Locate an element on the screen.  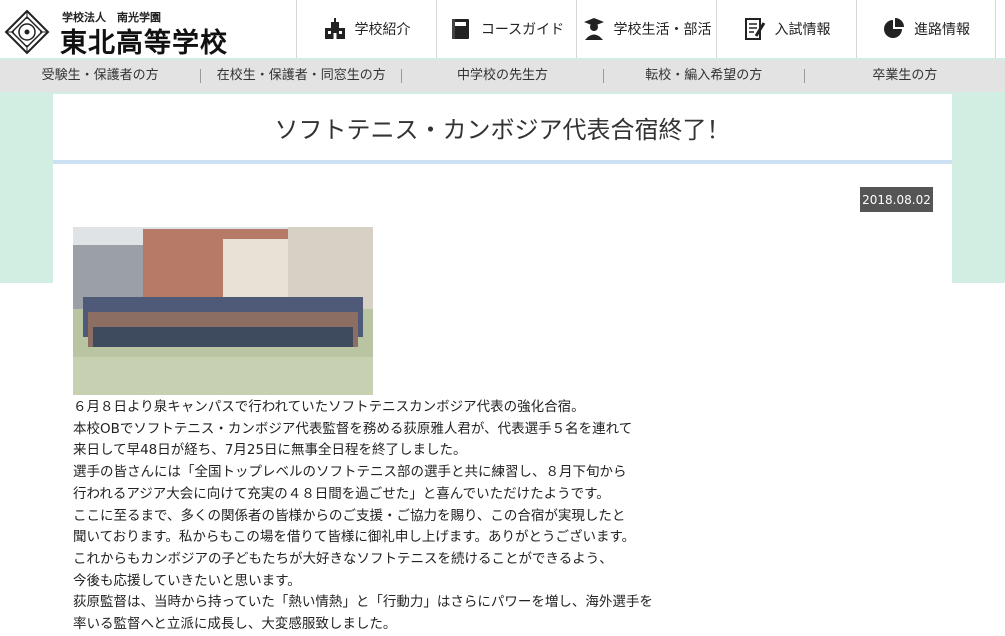
team-photo is located at coordinates (223, 311).